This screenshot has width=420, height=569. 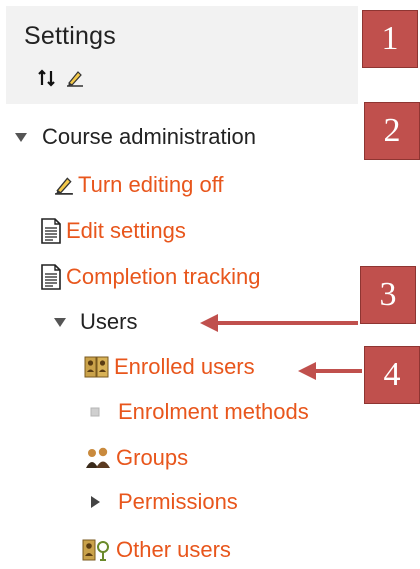 I want to click on tree-item-groups: Groups, so click(x=136, y=458).